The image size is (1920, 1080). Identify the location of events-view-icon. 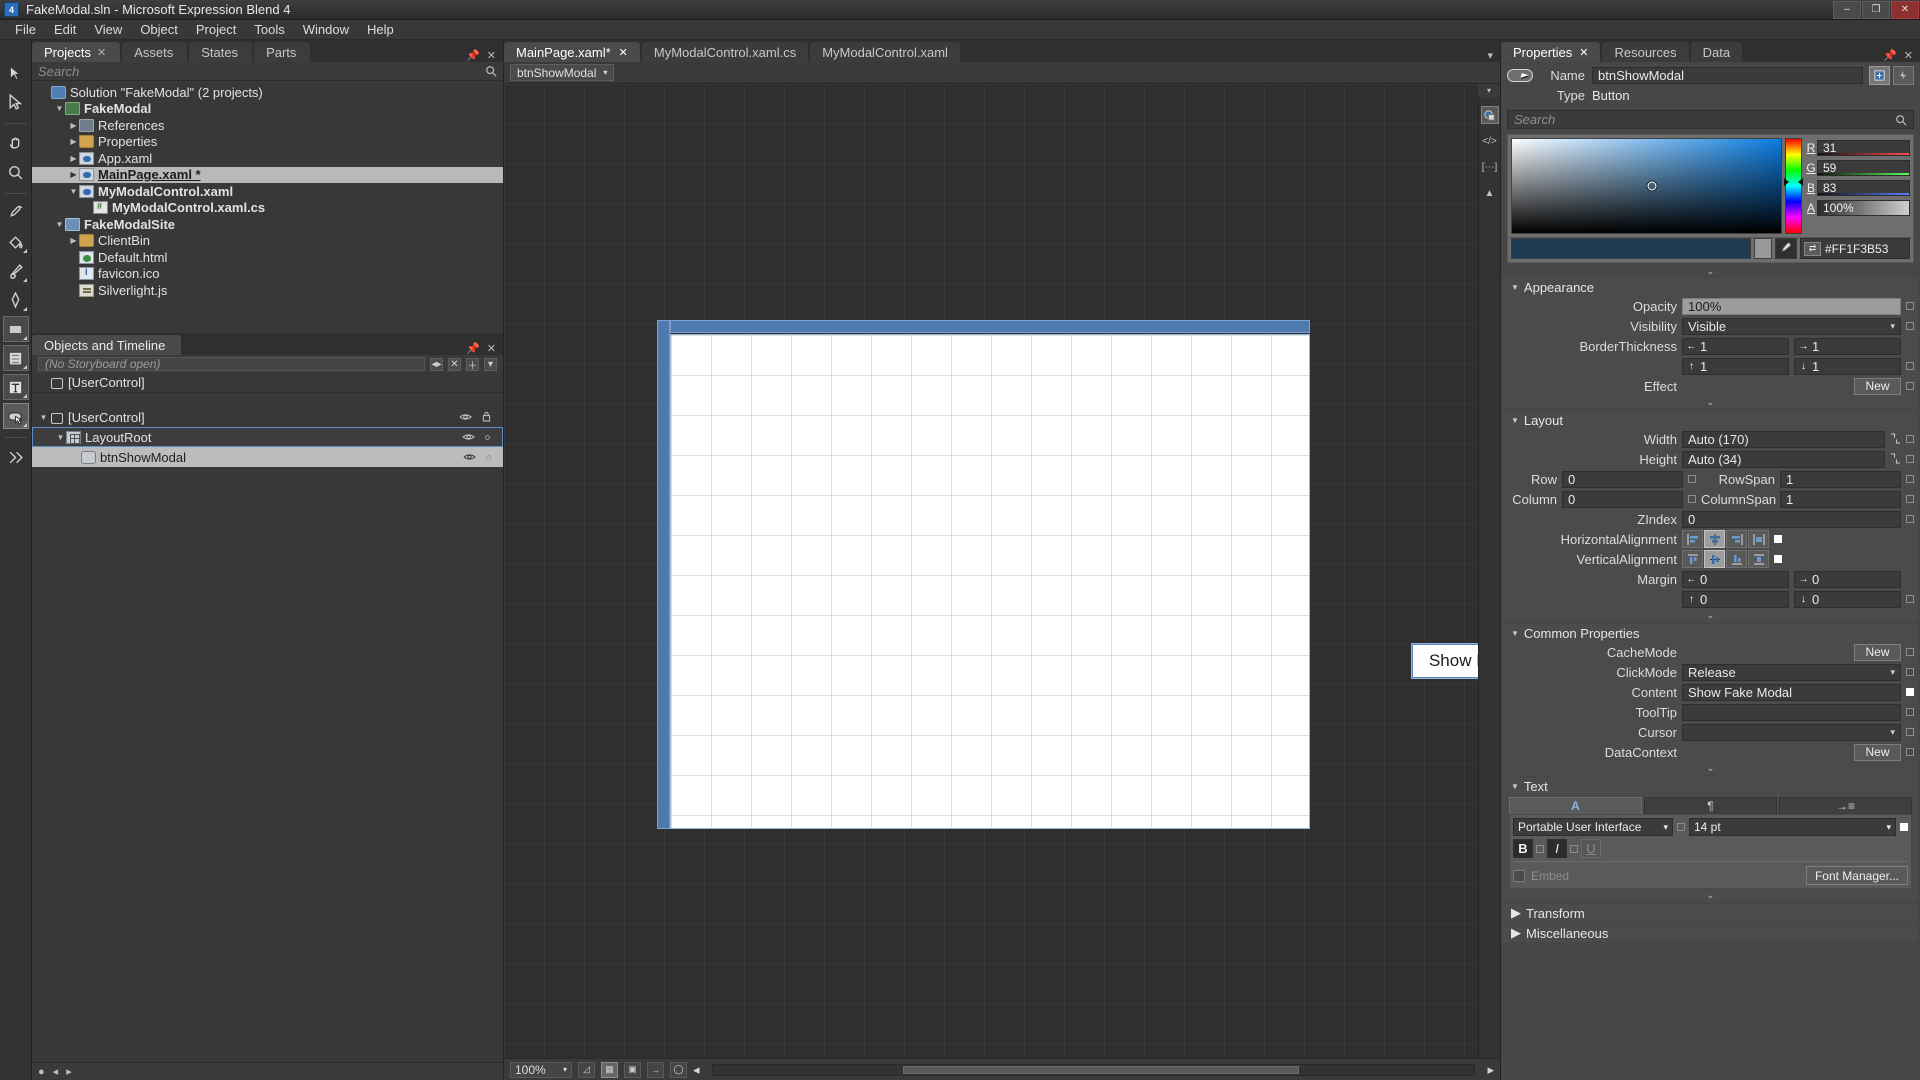
(1903, 75).